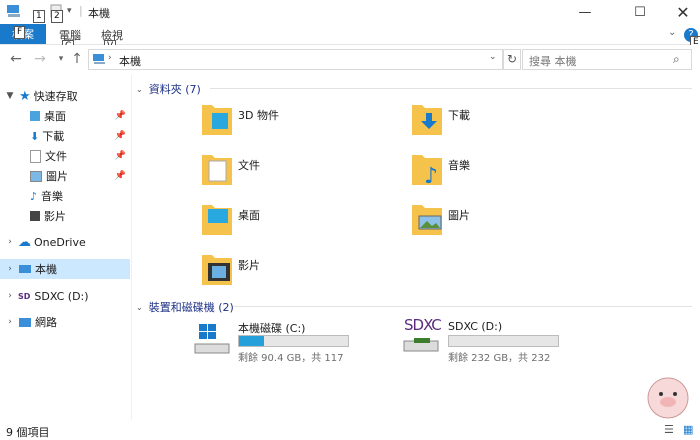 This screenshot has width=700, height=440. Describe the element at coordinates (688, 429) in the screenshot. I see `large-icons-view-icon: ▦` at that location.